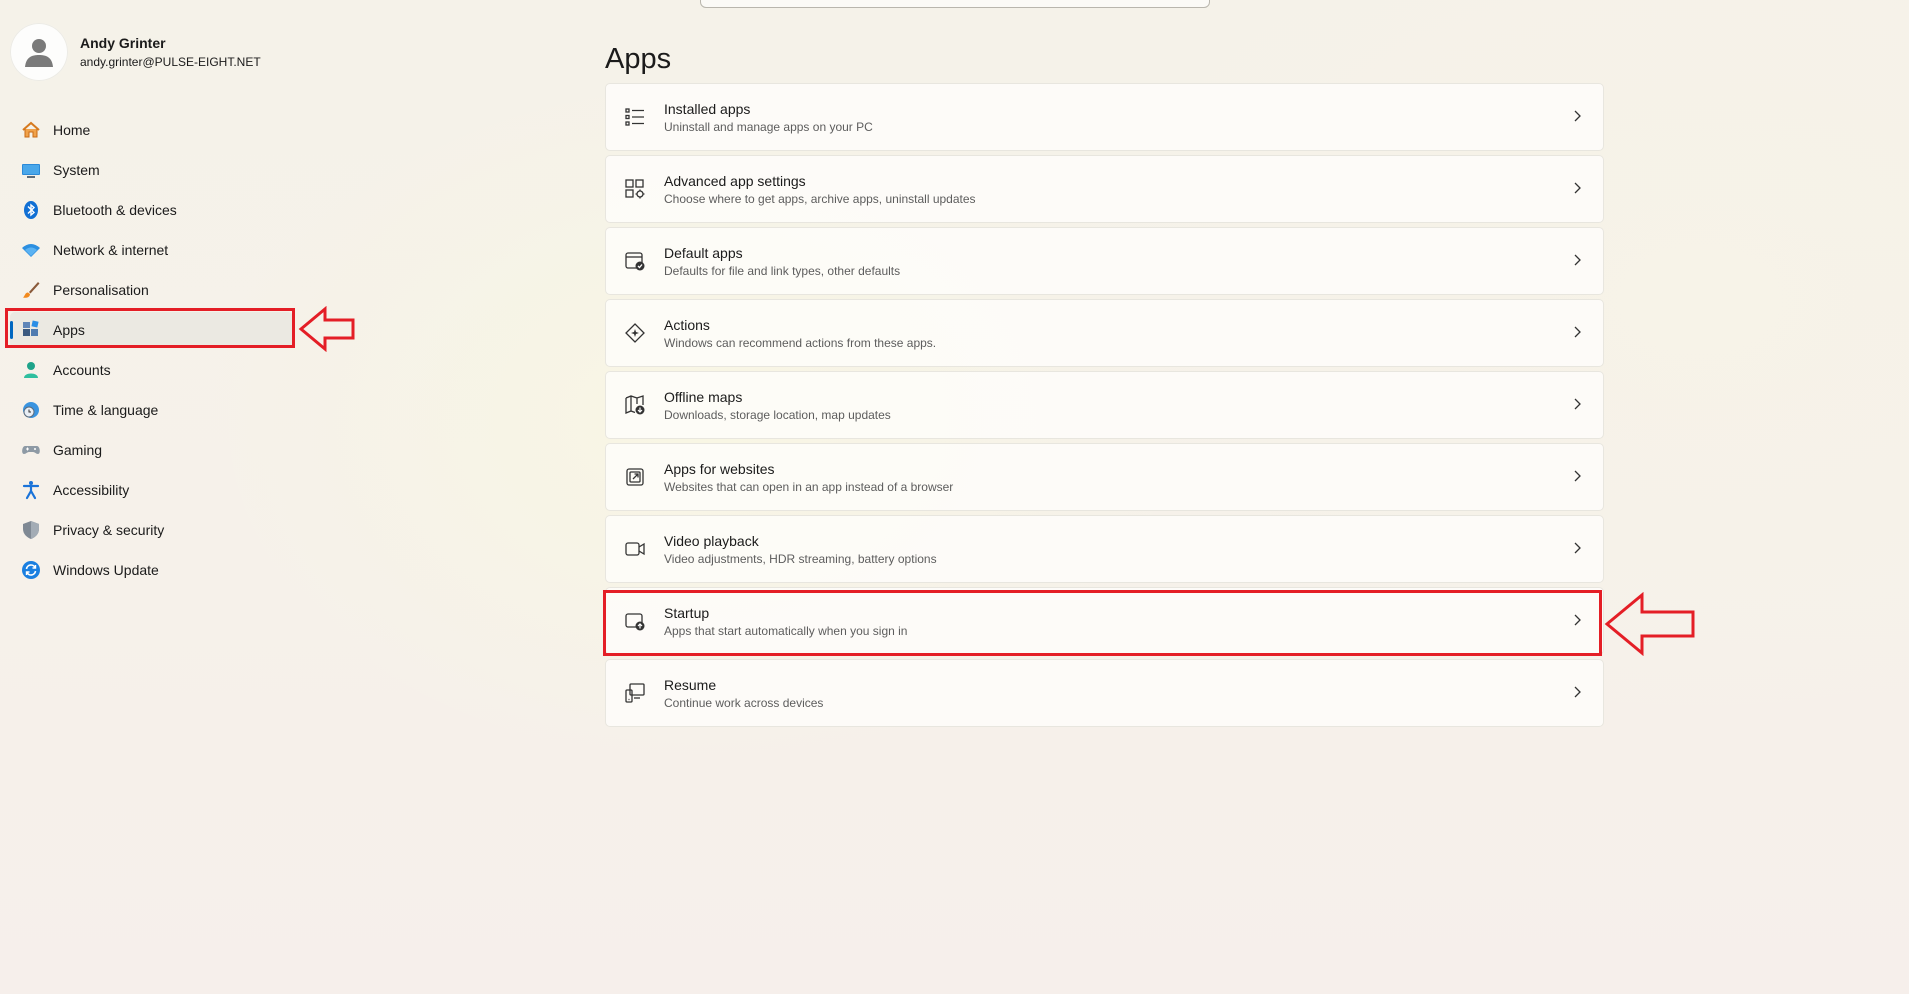 The image size is (1909, 994). I want to click on card-title: Offline maps, so click(703, 396).